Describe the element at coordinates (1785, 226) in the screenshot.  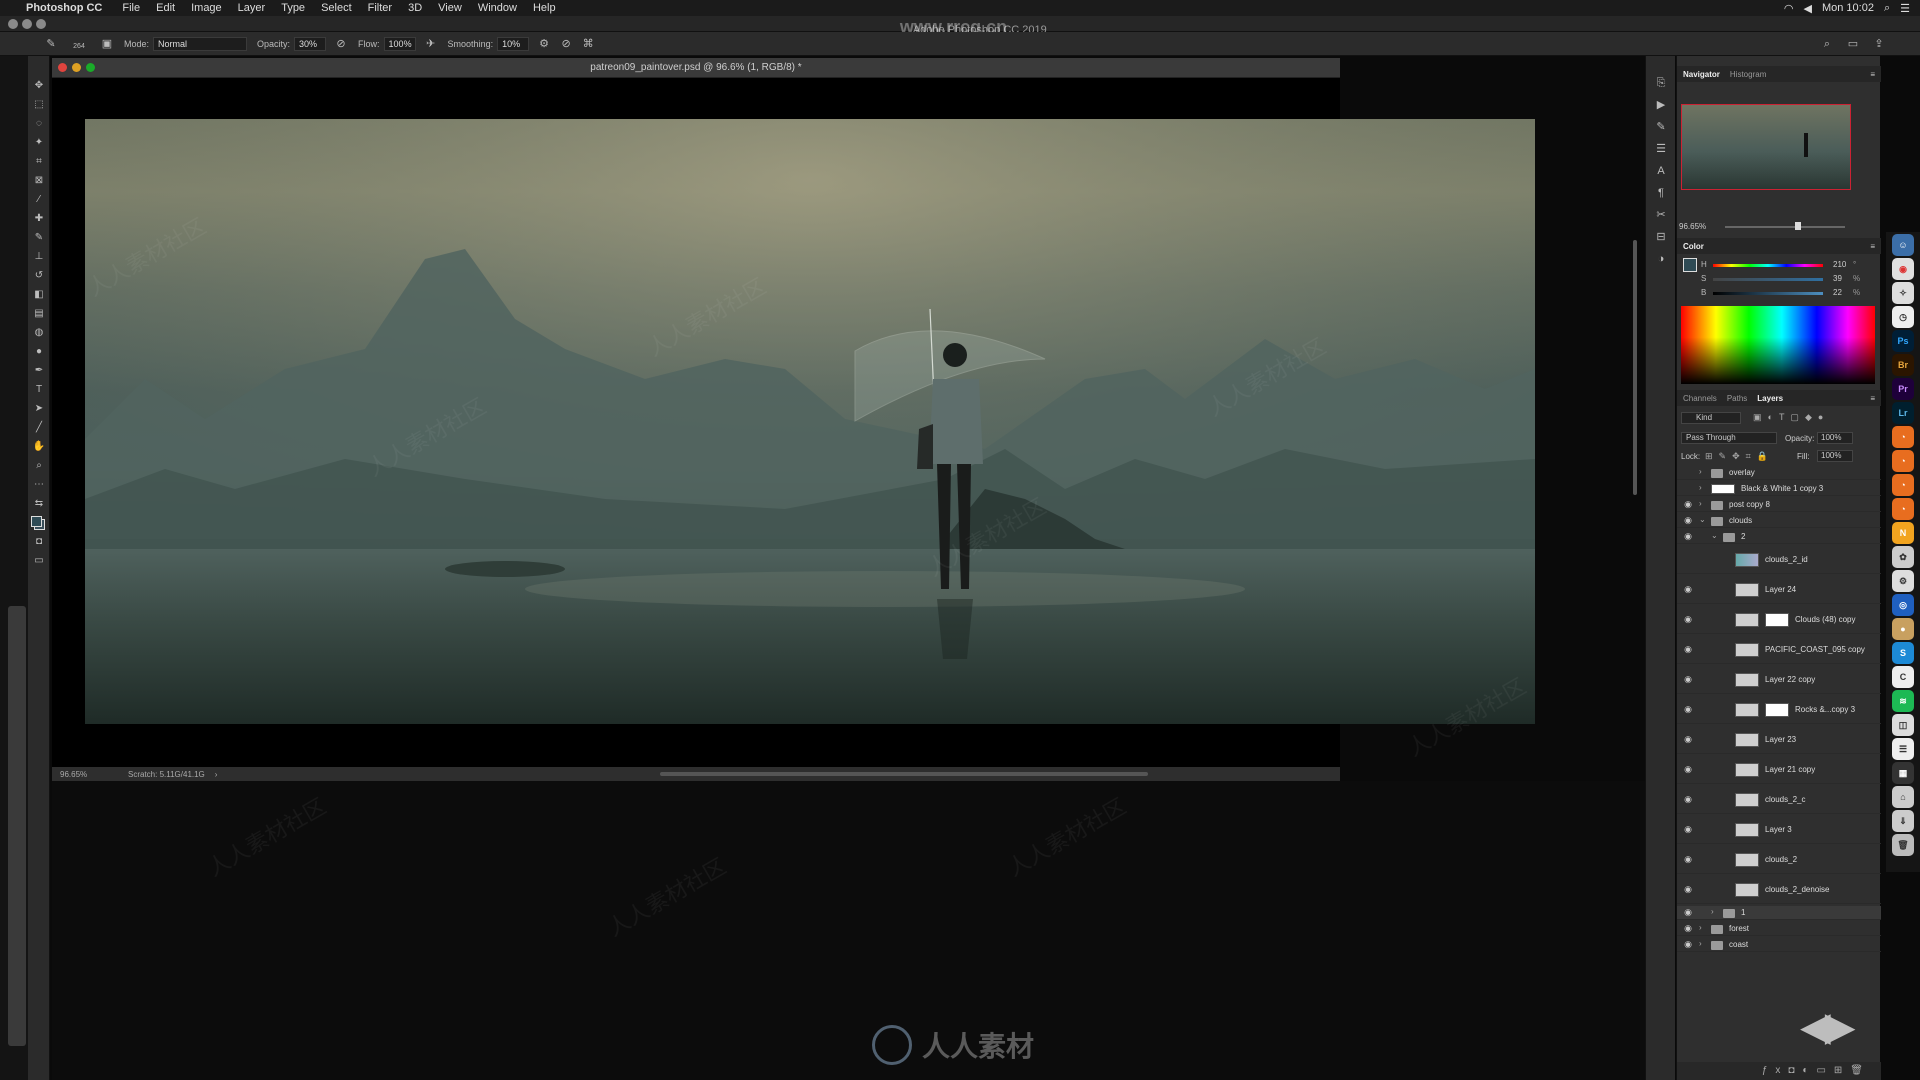
I see `navigator-zoom-slider` at that location.